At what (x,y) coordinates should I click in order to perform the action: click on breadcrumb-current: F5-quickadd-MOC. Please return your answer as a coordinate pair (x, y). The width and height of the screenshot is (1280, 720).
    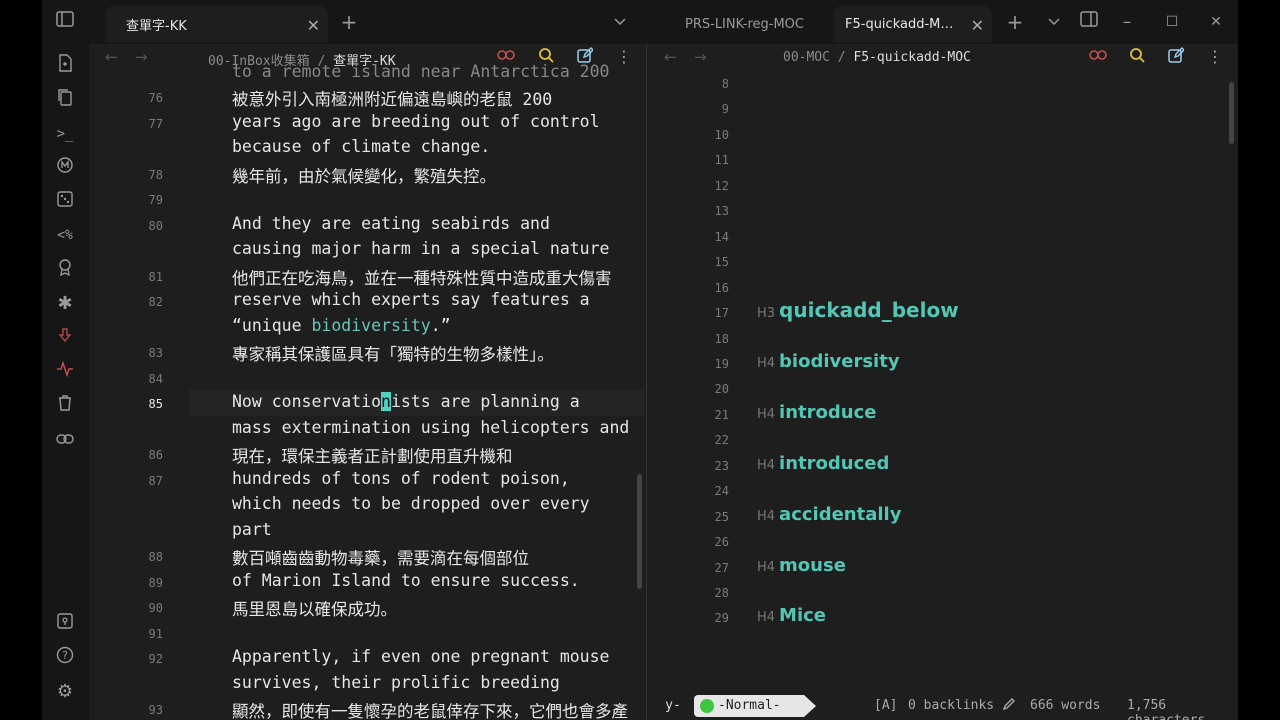
    Looking at the image, I should click on (911, 57).